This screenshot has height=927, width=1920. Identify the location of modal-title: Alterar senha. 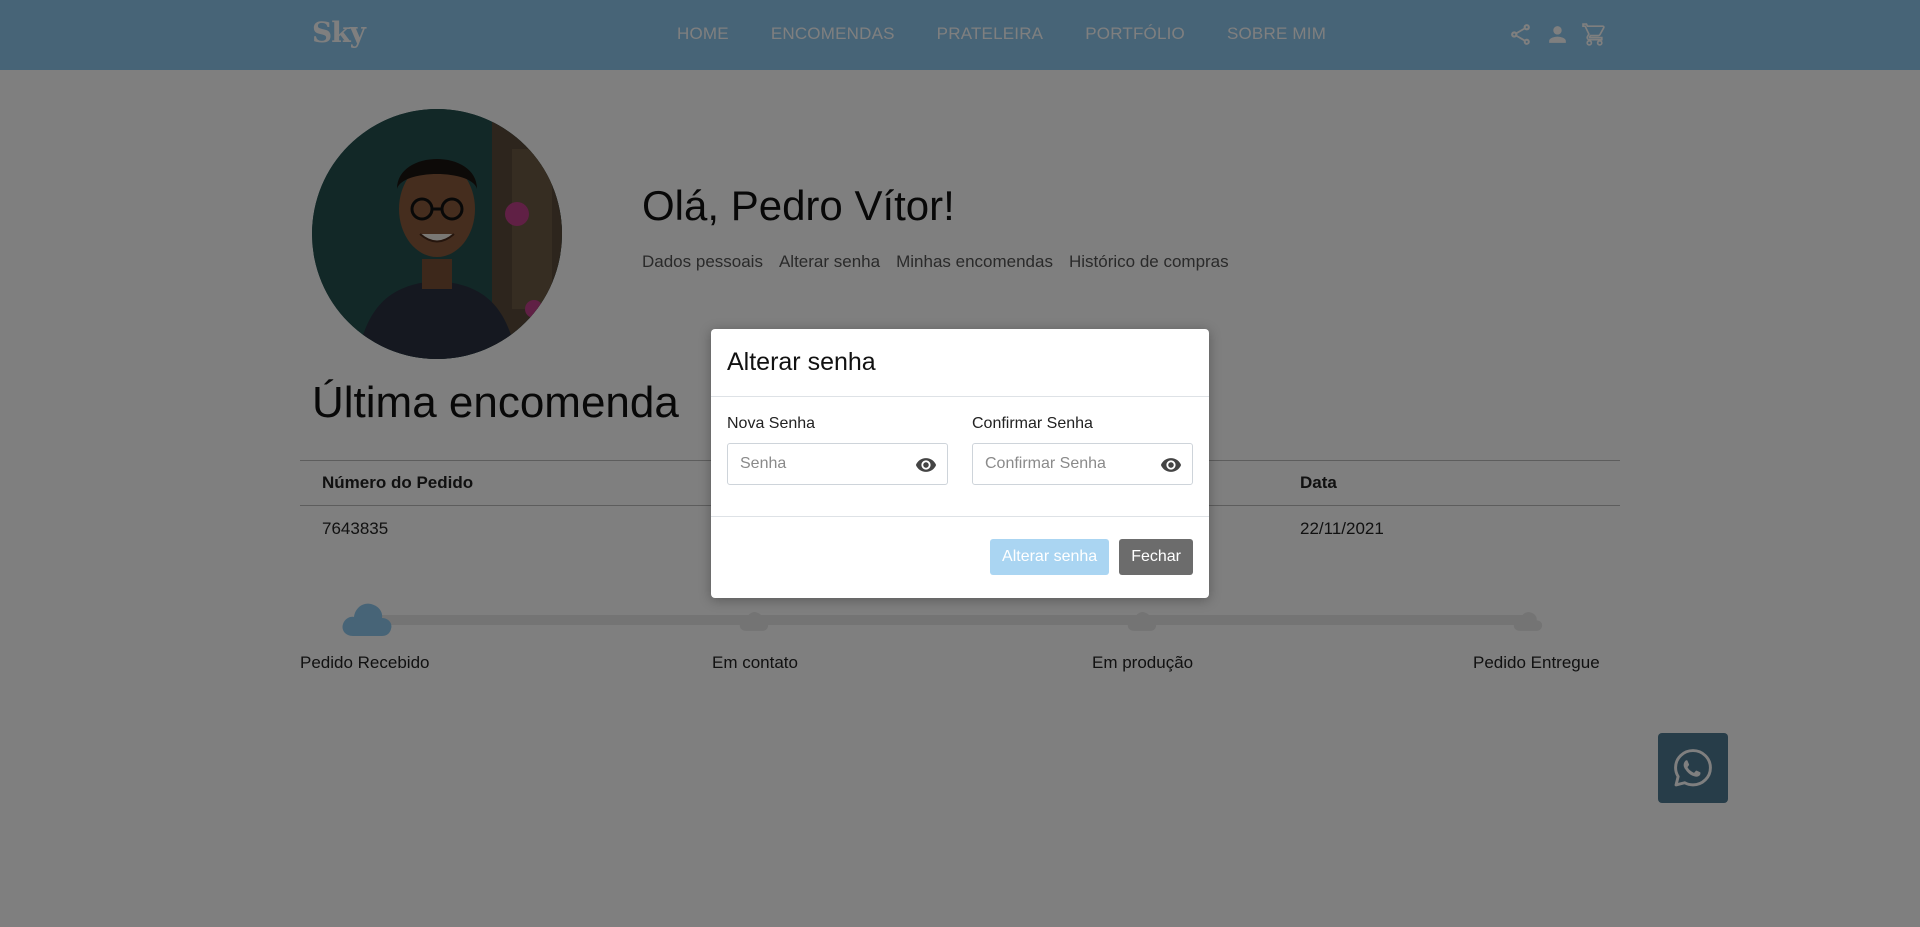
(801, 362).